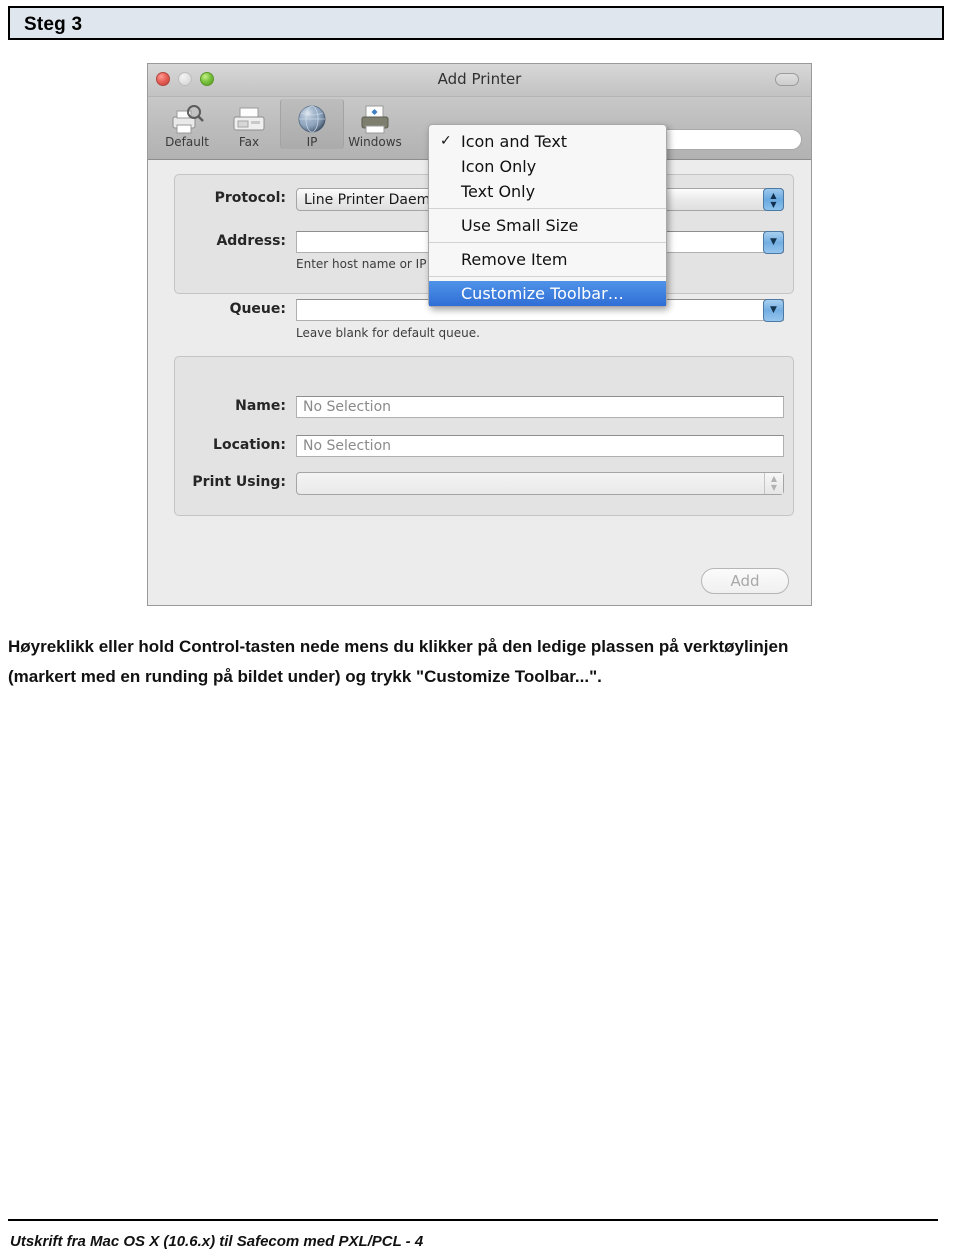 This screenshot has height=1258, width=960. Describe the element at coordinates (547, 166) in the screenshot. I see `menu-item-icon-only: Icon Only` at that location.